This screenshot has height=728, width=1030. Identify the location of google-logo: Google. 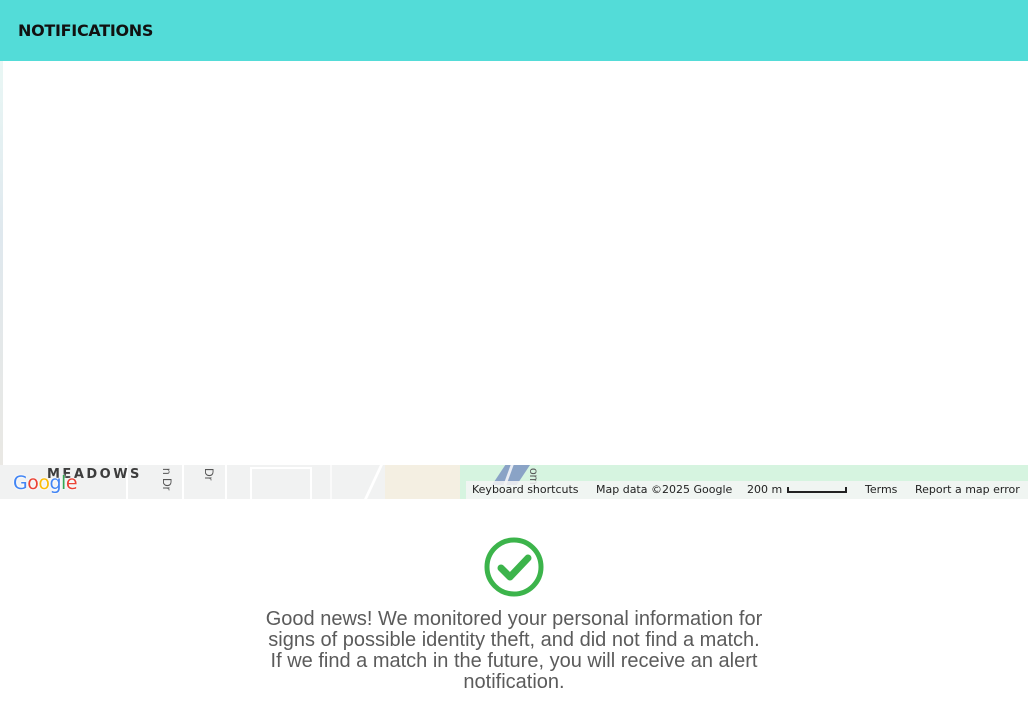
(45, 483).